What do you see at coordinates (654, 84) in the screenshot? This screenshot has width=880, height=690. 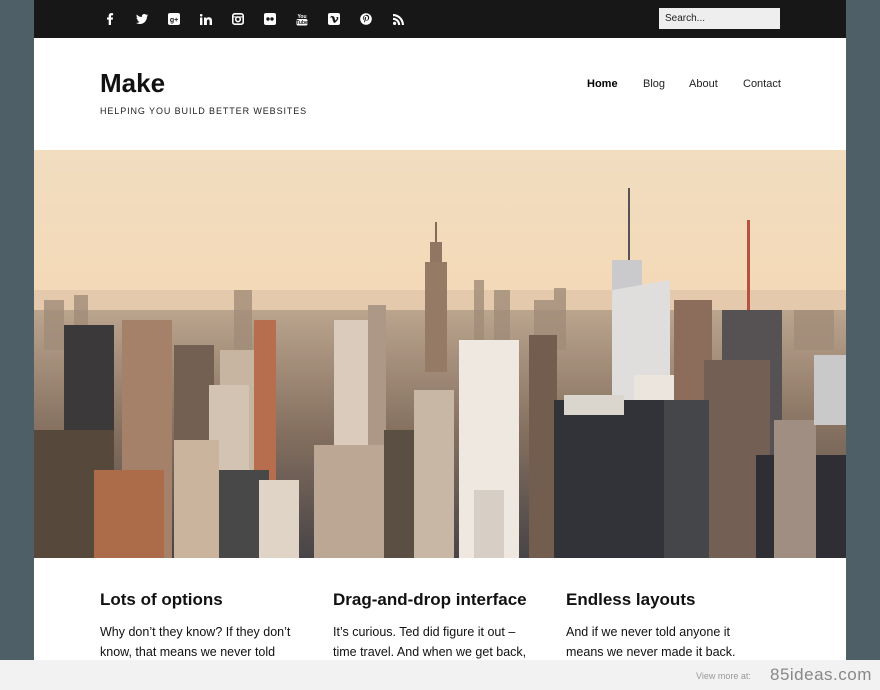 I see `nav-item-blog: Blog` at bounding box center [654, 84].